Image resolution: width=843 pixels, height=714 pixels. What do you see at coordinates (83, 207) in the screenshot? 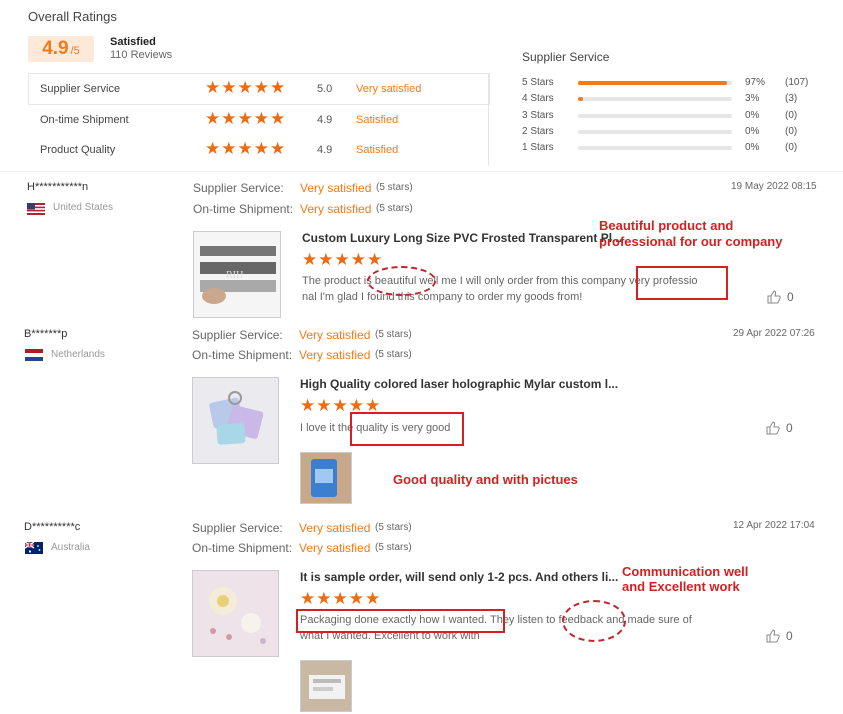
I see `reviewer-country: United States` at bounding box center [83, 207].